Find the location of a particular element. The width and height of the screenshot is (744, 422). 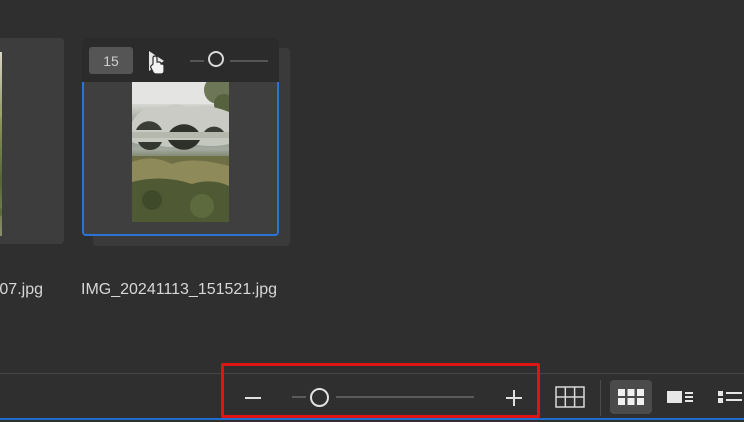

thumbnail-filename: IMG_20241113_151521.jpg is located at coordinates (179, 289).